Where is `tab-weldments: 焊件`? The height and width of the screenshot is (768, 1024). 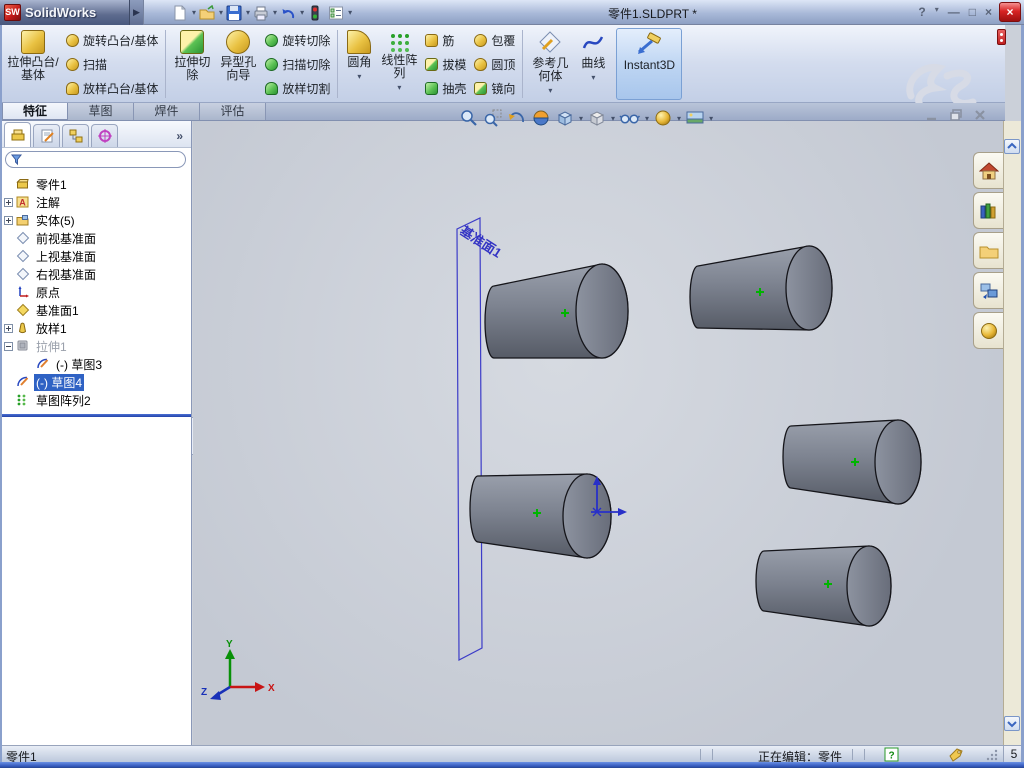
tab-weldments: 焊件 is located at coordinates (167, 111).